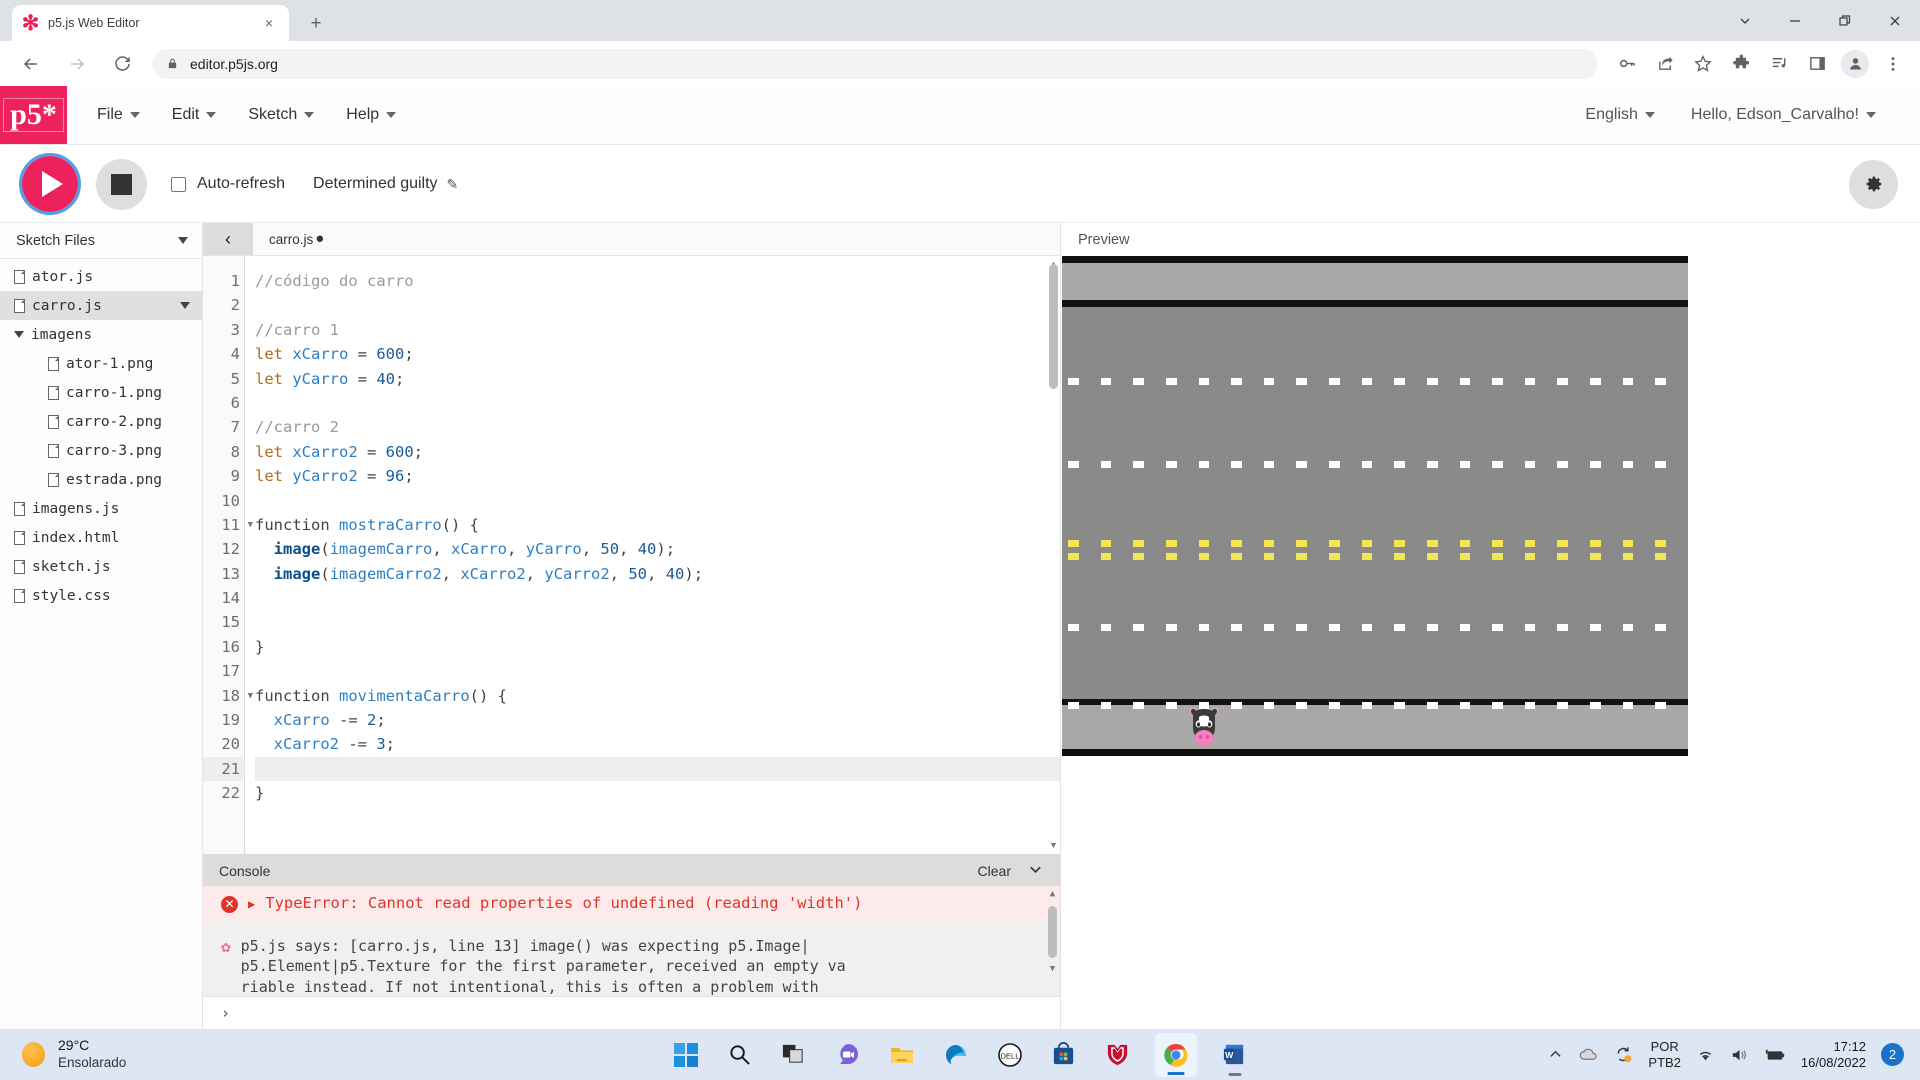 Image resolution: width=1920 pixels, height=1080 pixels. I want to click on battery-charging-icon, so click(1775, 1055).